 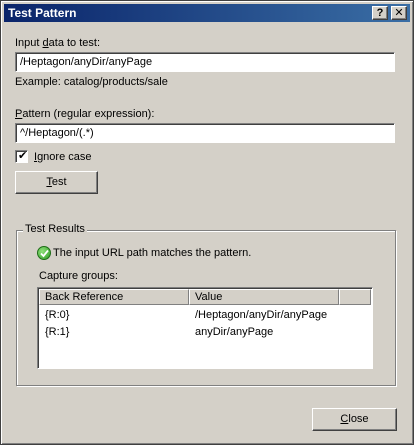 I want to click on test-button-label: Test, so click(x=56, y=182).